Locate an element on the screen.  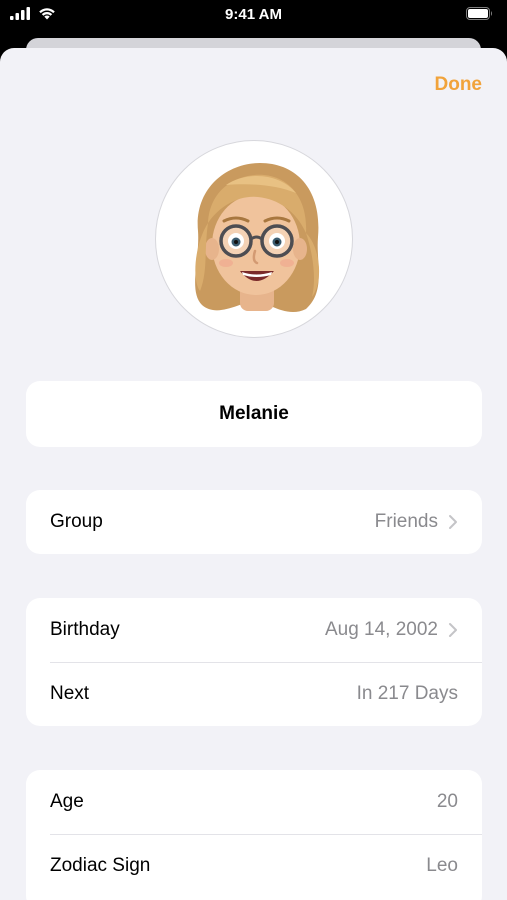
age-label: Age is located at coordinates (67, 801).